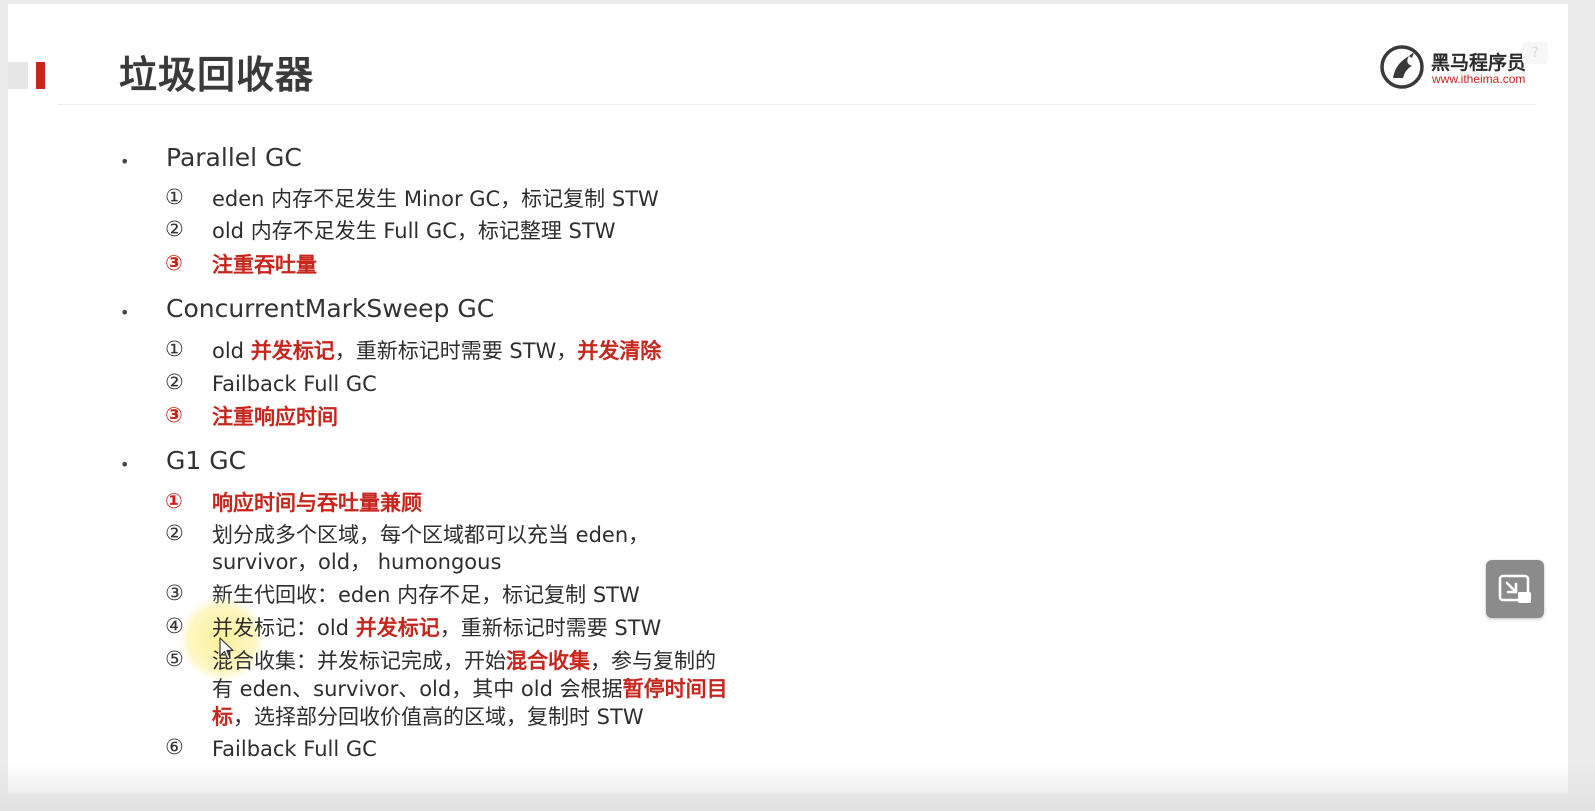 The image size is (1595, 811). Describe the element at coordinates (174, 659) in the screenshot. I see `item-number: ⑤` at that location.